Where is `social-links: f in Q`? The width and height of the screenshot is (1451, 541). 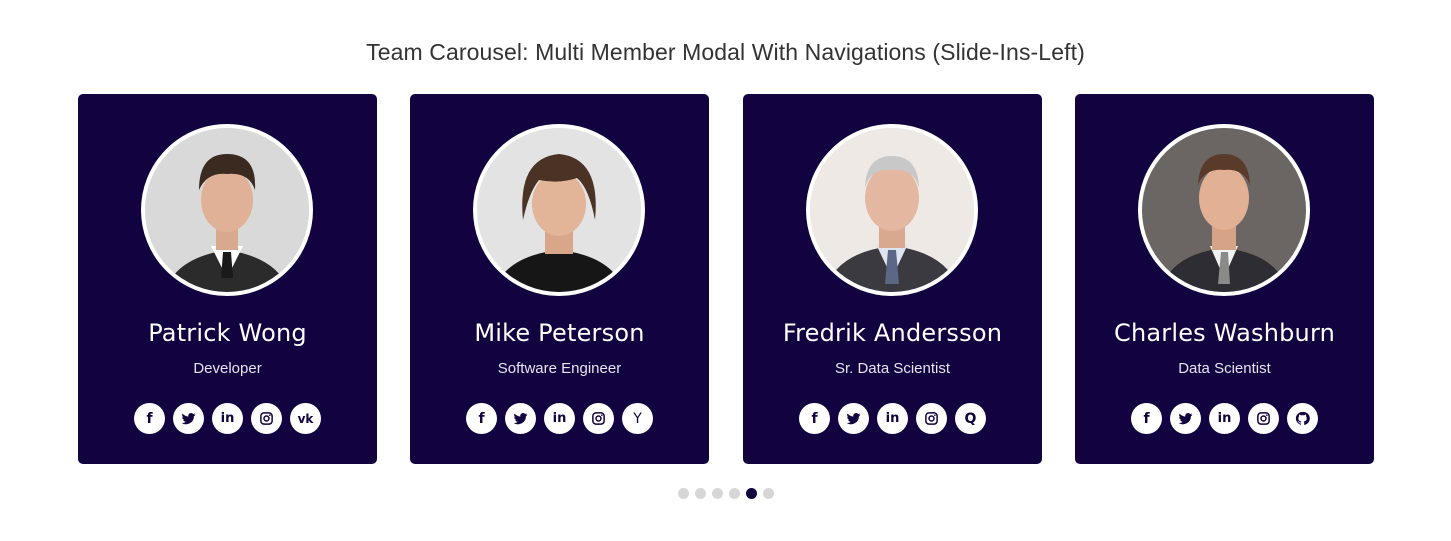
social-links: f in Q is located at coordinates (892, 419).